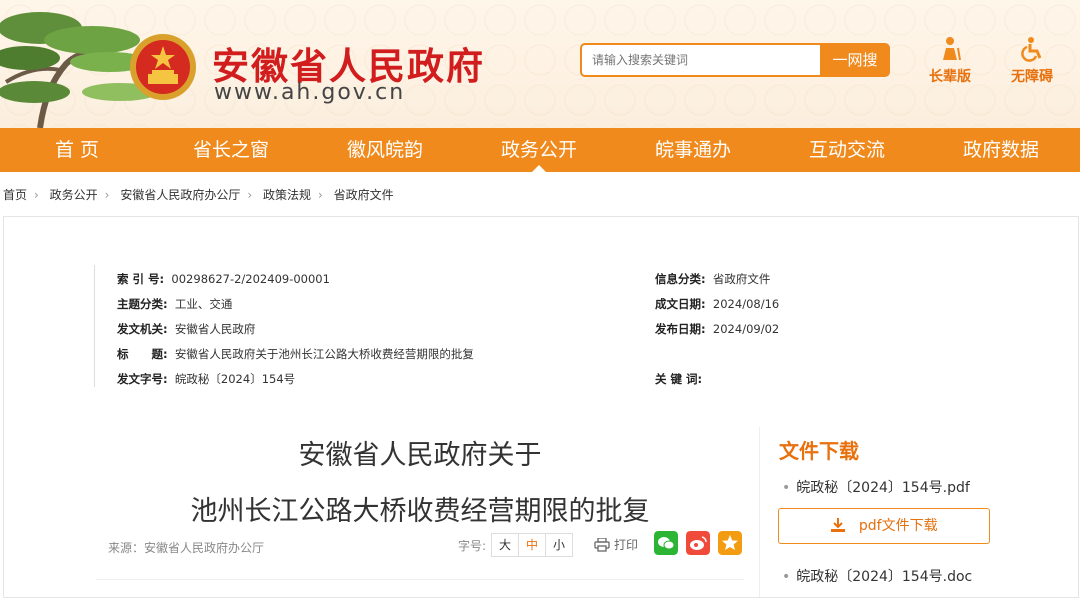 The image size is (1080, 598). What do you see at coordinates (163, 67) in the screenshot?
I see `national-emblem-icon` at bounding box center [163, 67].